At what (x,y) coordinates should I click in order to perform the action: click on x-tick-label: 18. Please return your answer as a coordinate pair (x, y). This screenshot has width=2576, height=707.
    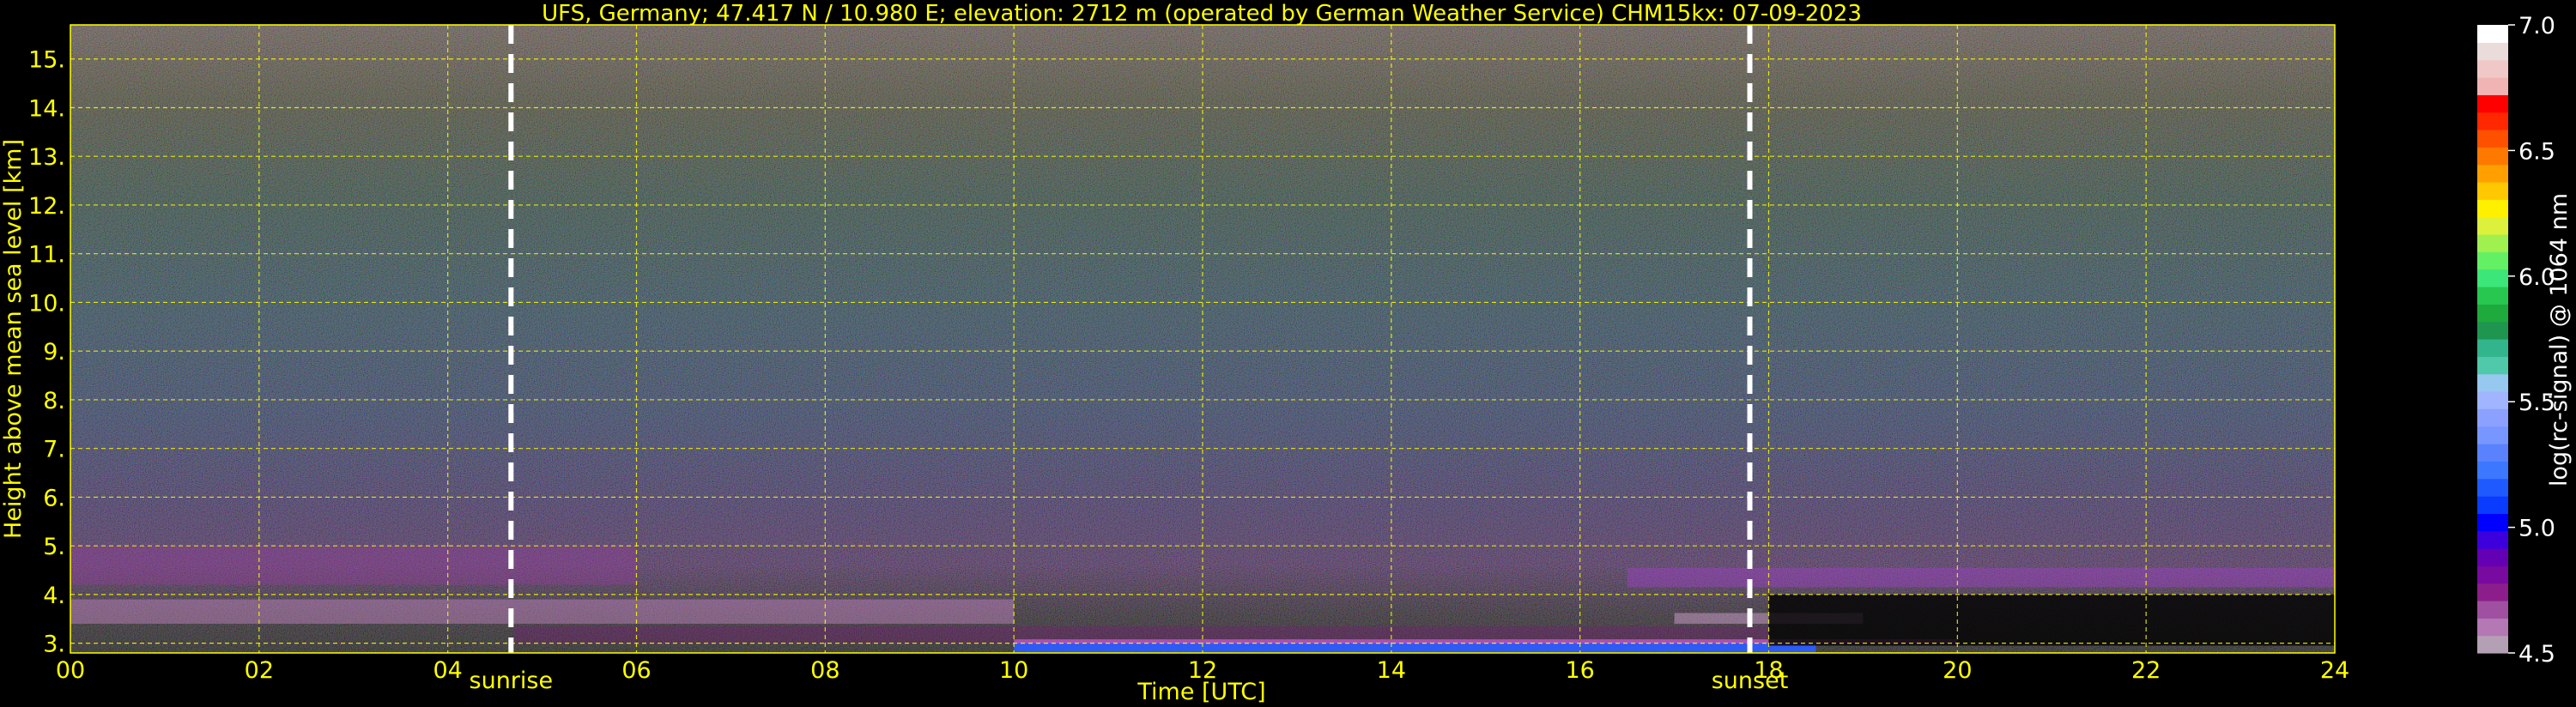
    Looking at the image, I should click on (1768, 670).